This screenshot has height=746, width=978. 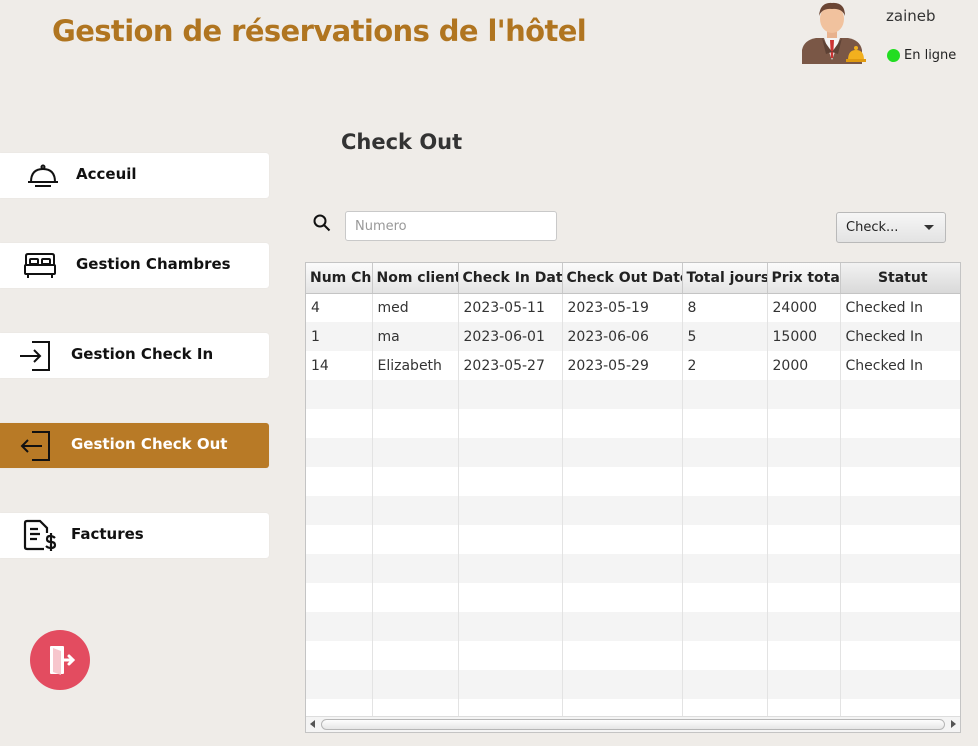 I want to click on table-cell: 24000, so click(x=804, y=307).